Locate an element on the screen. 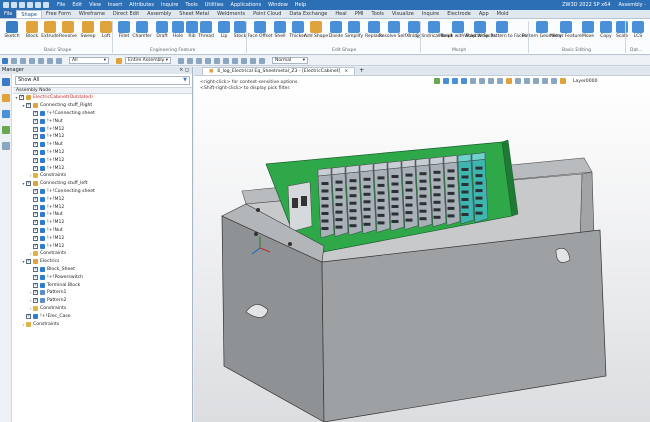 This screenshot has height=422, width=650. ribbon-tab: Inquire is located at coordinates (430, 14).